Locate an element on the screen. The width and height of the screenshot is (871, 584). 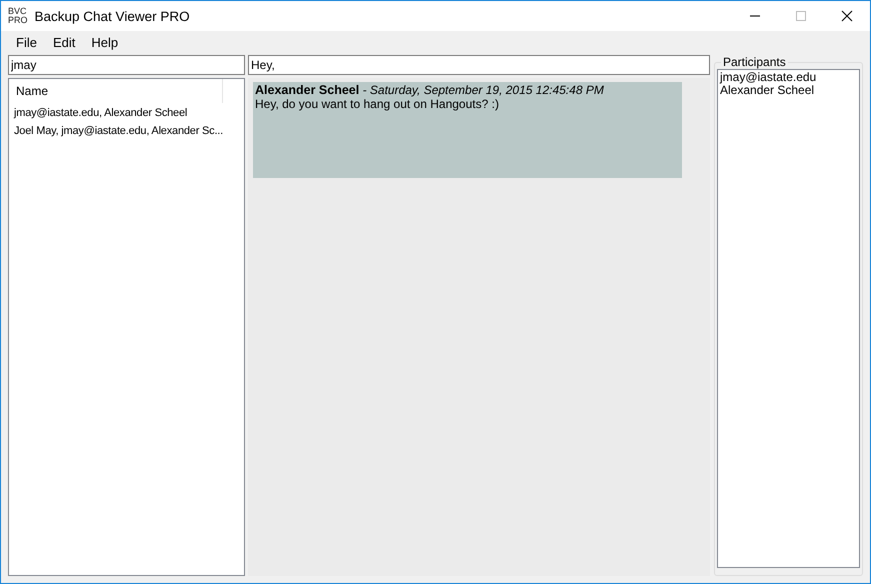
message-sender: Alexander Scheel is located at coordinates (307, 90).